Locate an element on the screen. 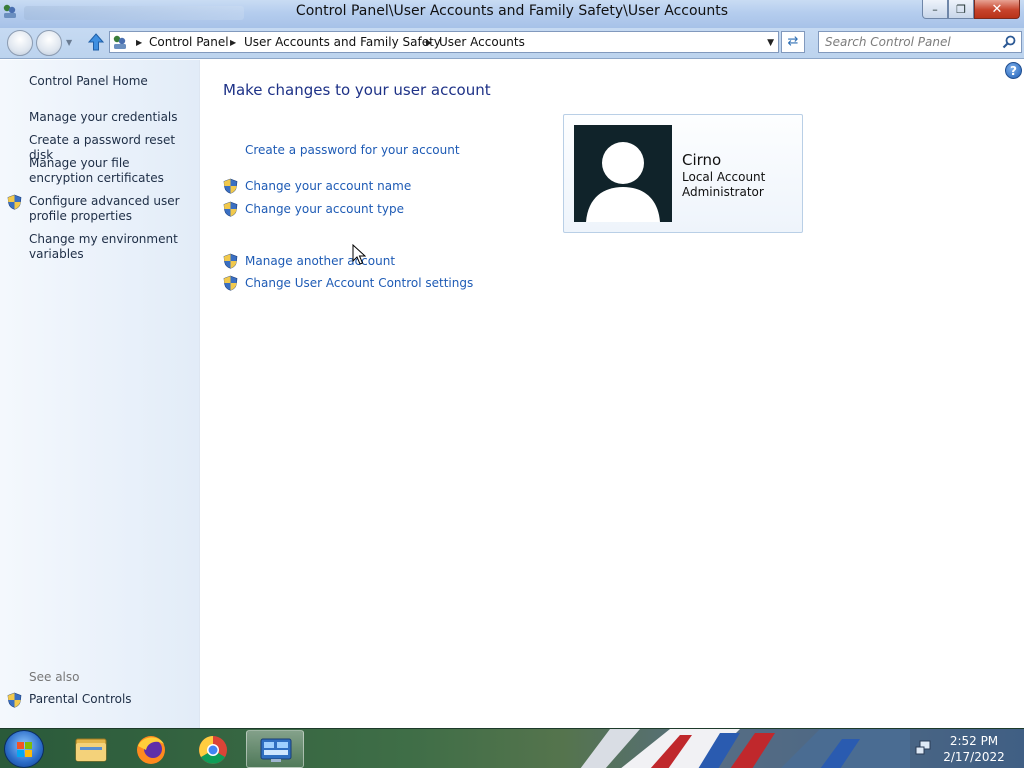  refresh-icon: ⇄ is located at coordinates (793, 41).